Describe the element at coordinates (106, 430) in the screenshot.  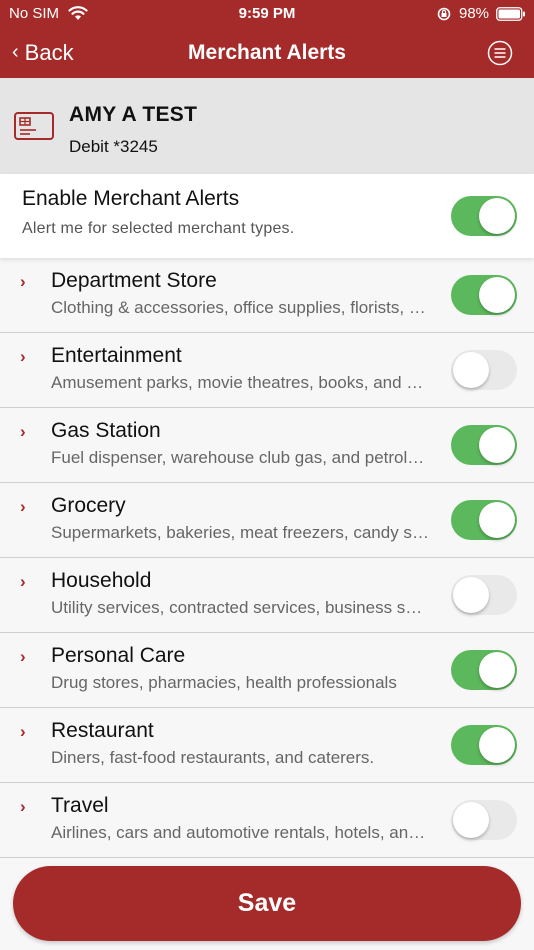
I see `merchant-name: Gas Station` at that location.